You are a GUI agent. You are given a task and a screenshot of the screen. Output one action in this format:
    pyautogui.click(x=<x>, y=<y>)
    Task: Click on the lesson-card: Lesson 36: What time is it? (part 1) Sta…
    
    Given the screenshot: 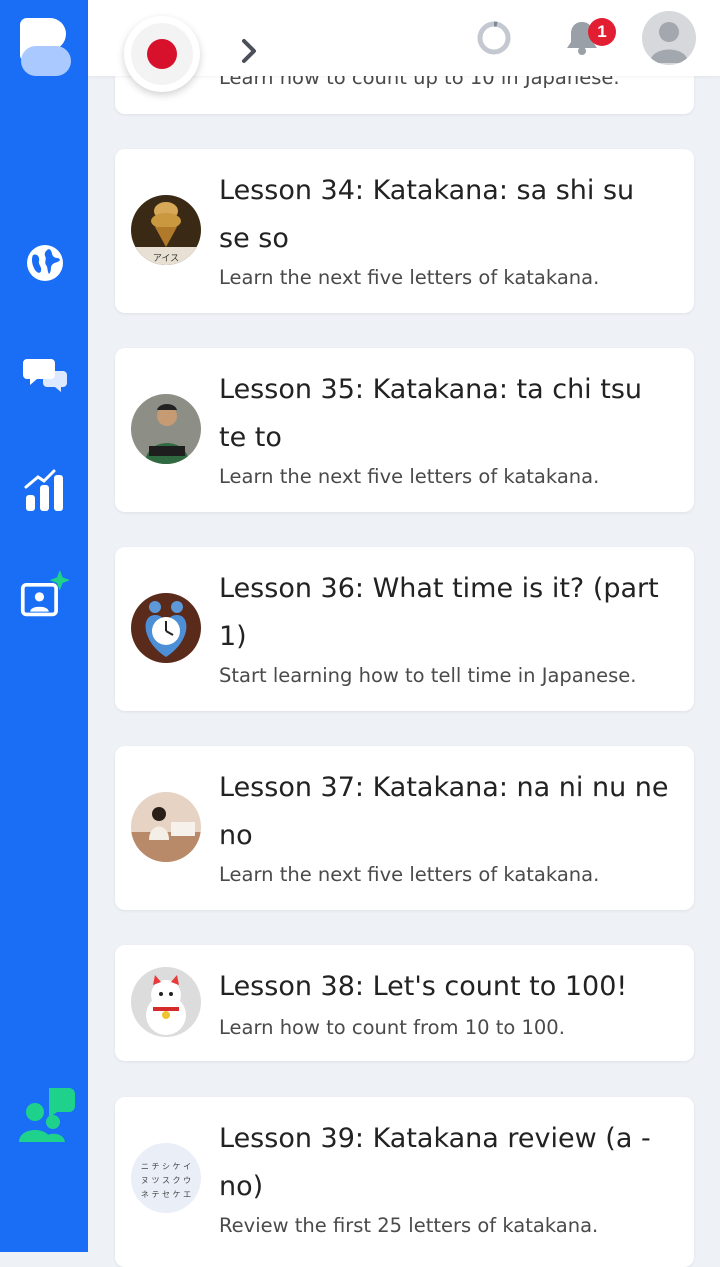 What is the action you would take?
    pyautogui.click(x=404, y=629)
    